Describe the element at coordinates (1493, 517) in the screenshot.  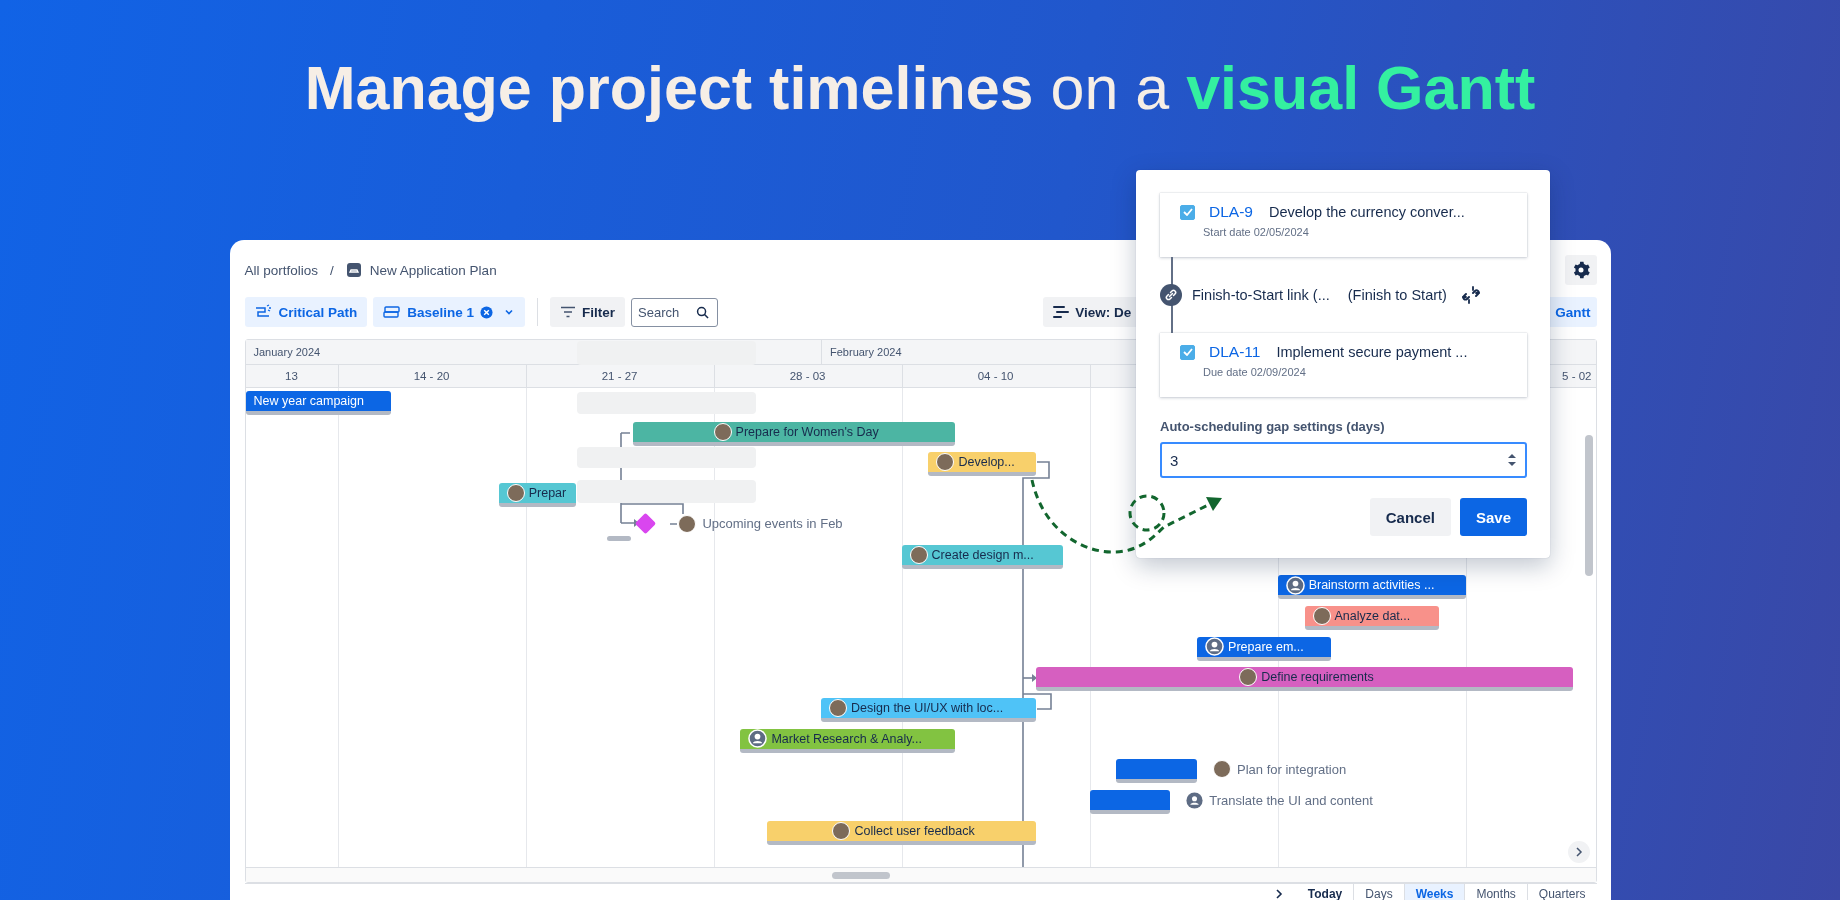
I see `save-button: Save` at that location.